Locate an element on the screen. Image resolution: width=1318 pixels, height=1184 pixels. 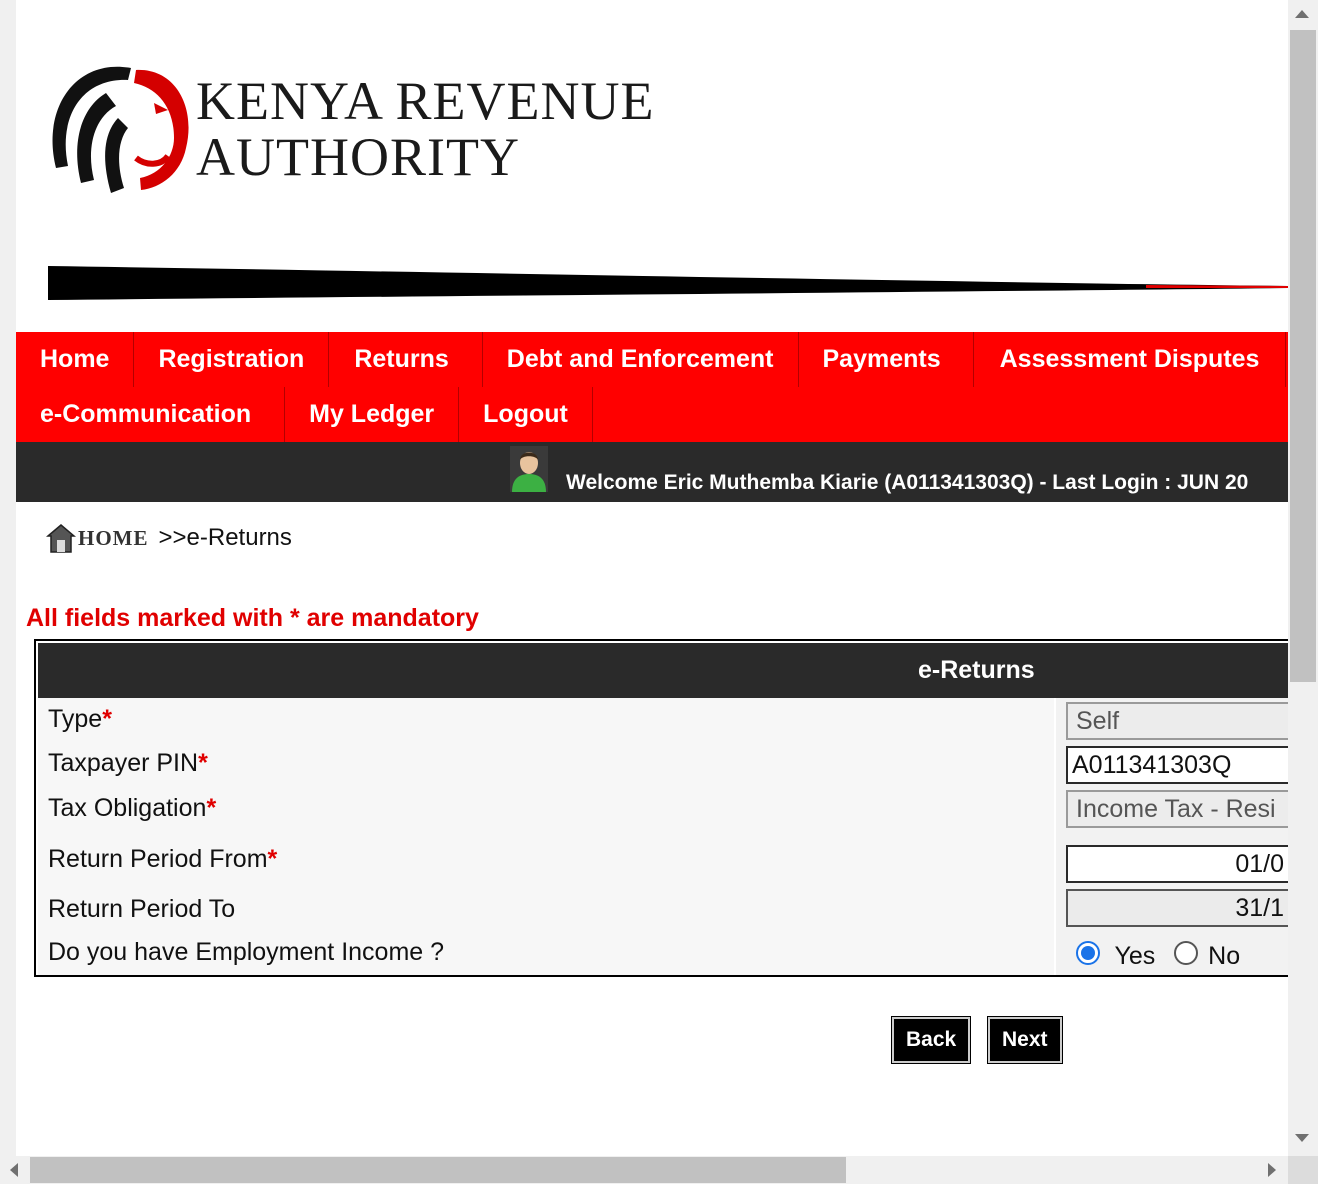
label-taxpayer-pin: Taxpayer PIN* is located at coordinates (128, 763).